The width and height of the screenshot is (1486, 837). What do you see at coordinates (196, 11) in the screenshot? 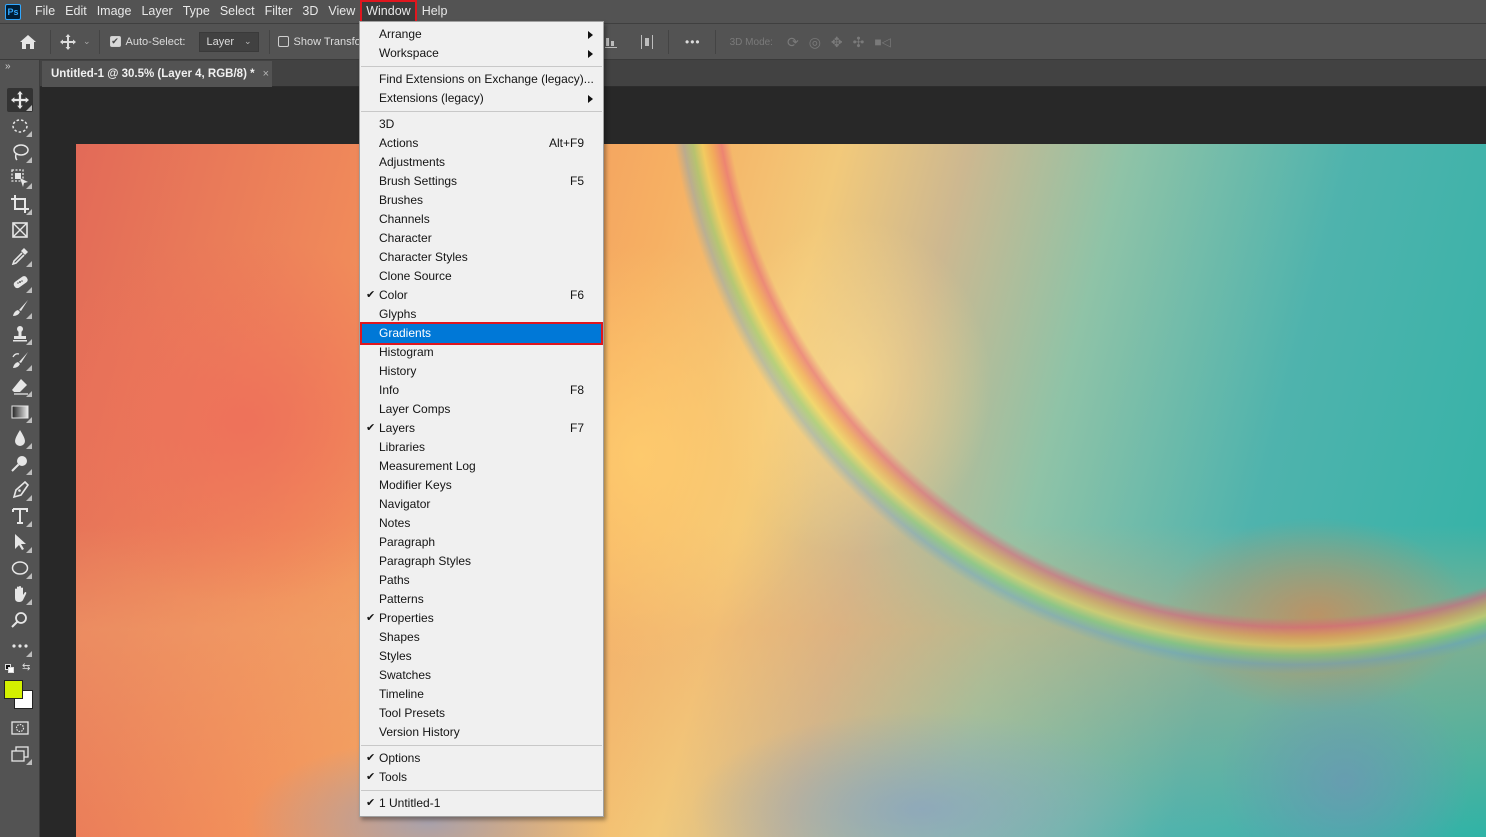
I see `menu-type: Type` at bounding box center [196, 11].